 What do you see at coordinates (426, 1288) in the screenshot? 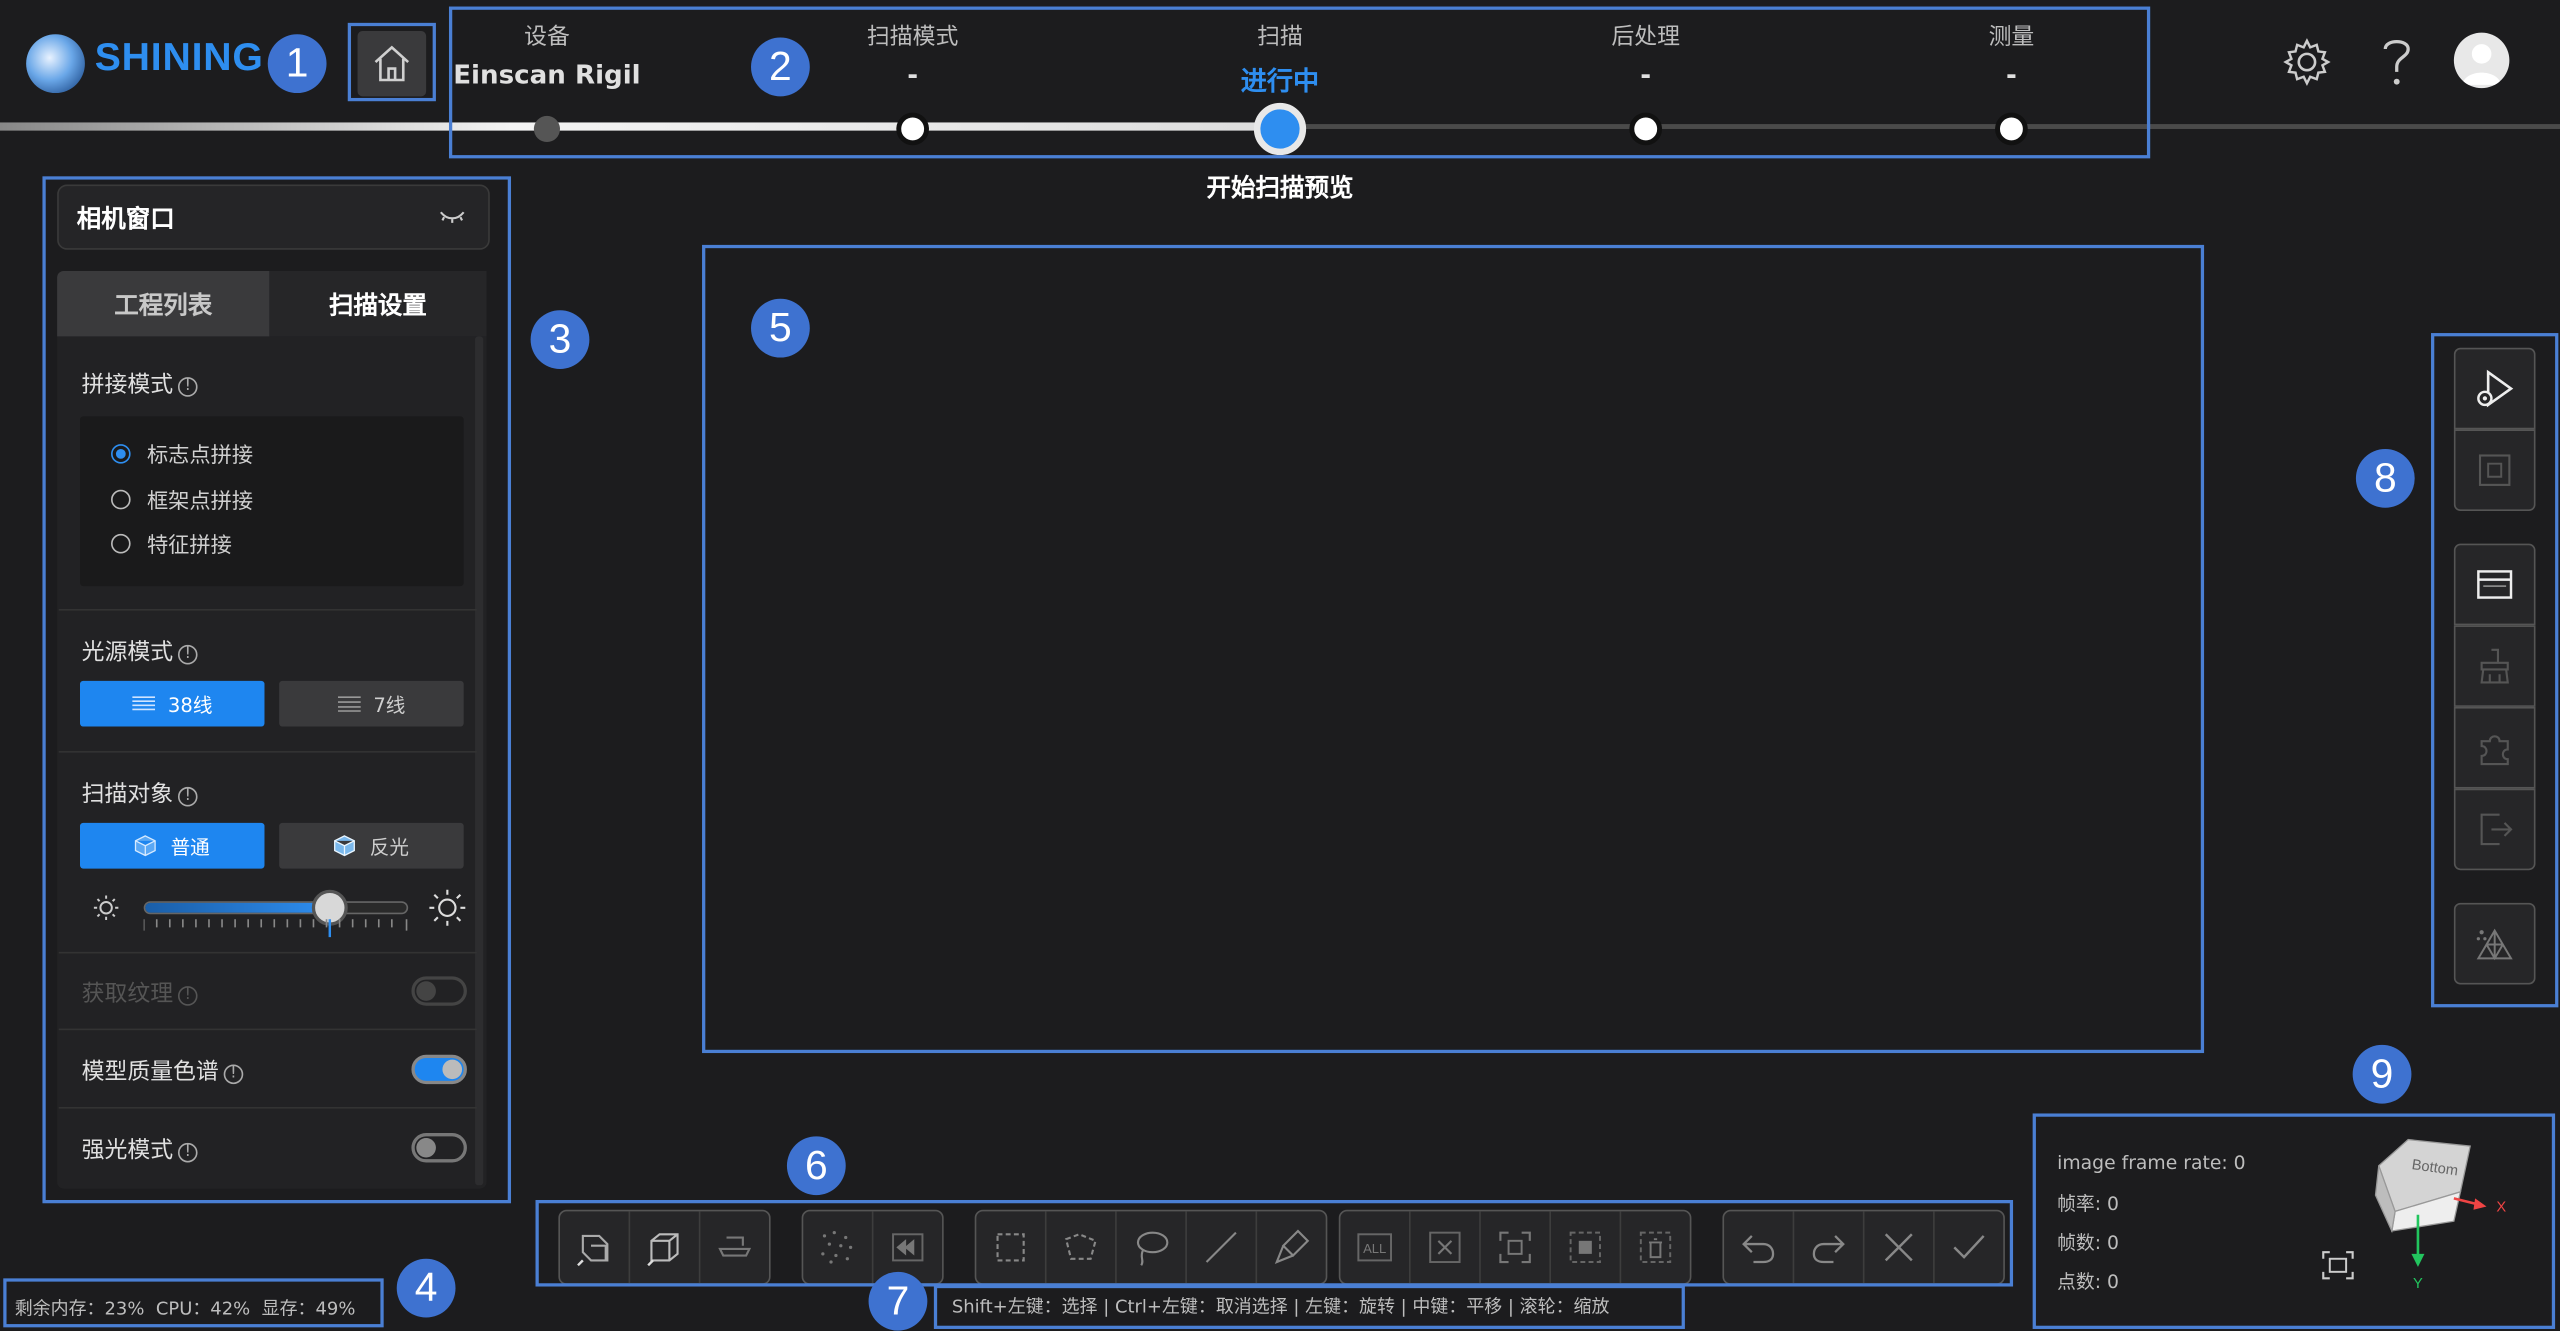
I see `annotation-badge-4: 4` at bounding box center [426, 1288].